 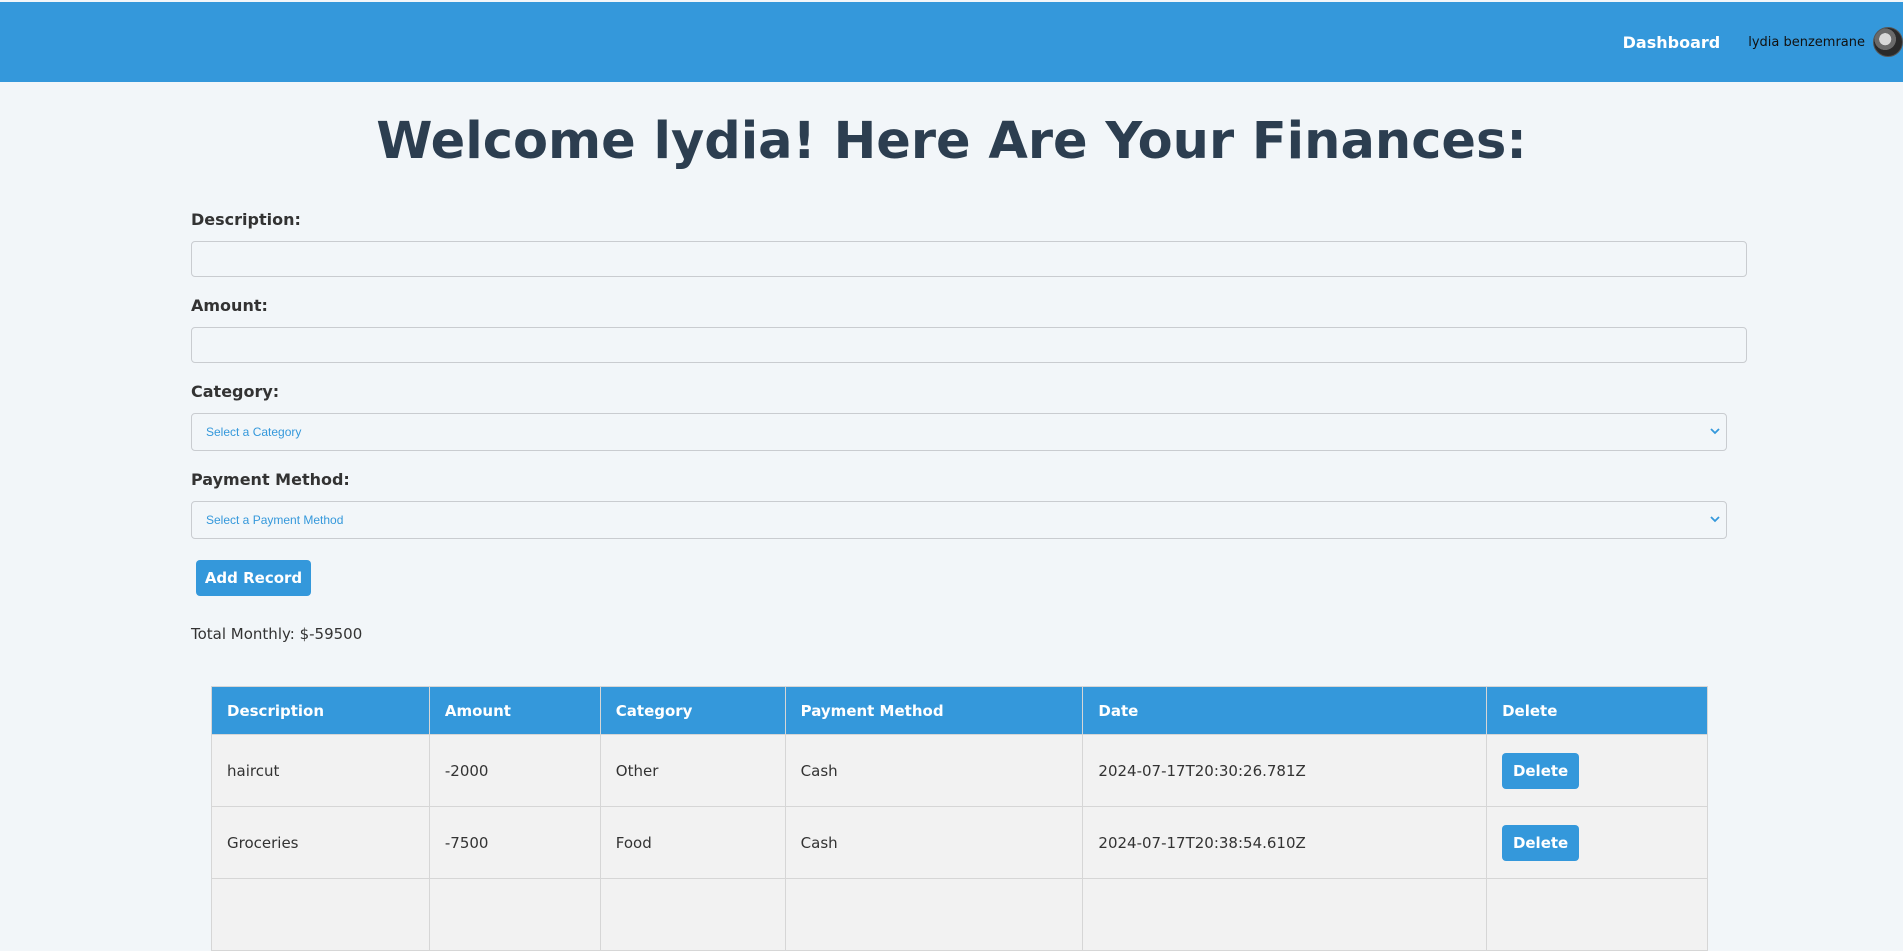 I want to click on avatar, so click(x=1888, y=42).